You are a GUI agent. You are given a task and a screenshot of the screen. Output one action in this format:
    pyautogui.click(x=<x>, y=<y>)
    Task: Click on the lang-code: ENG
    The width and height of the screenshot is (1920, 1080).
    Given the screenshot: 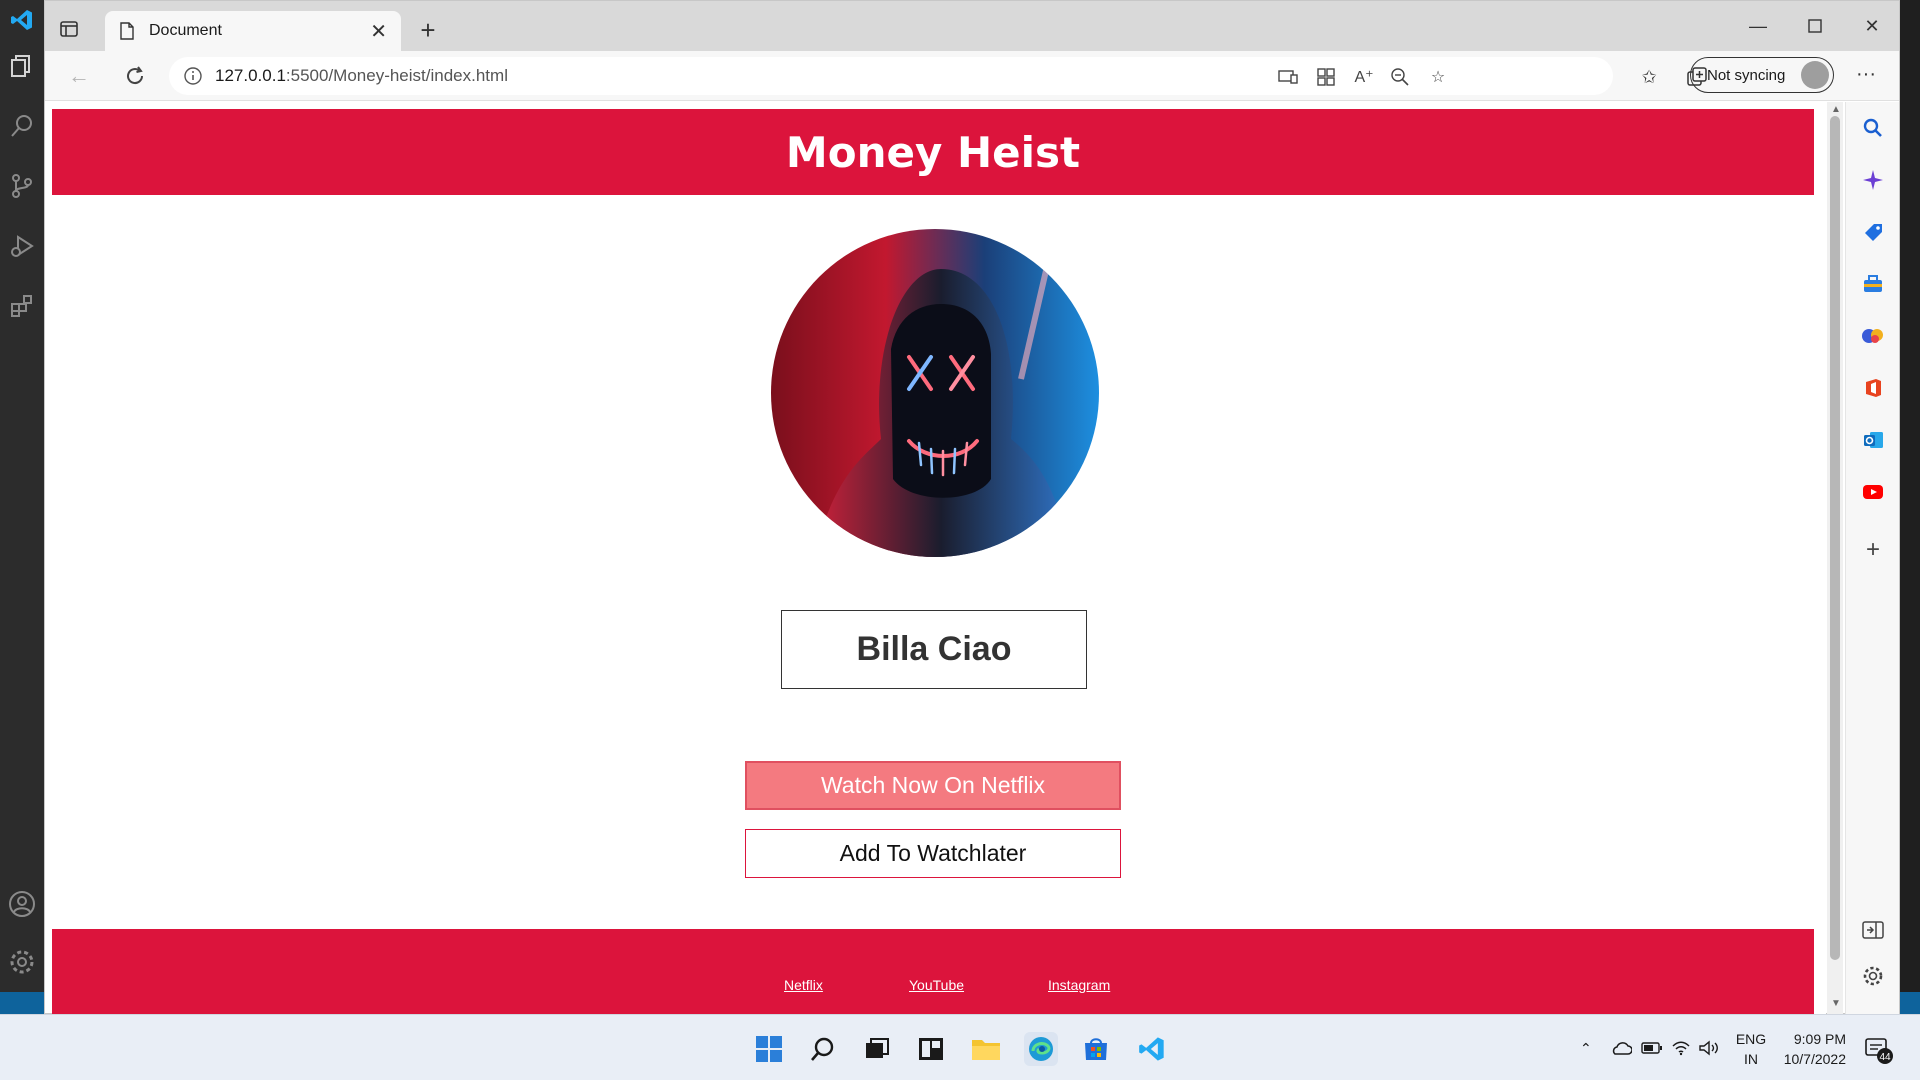 What is the action you would take?
    pyautogui.click(x=1751, y=1039)
    